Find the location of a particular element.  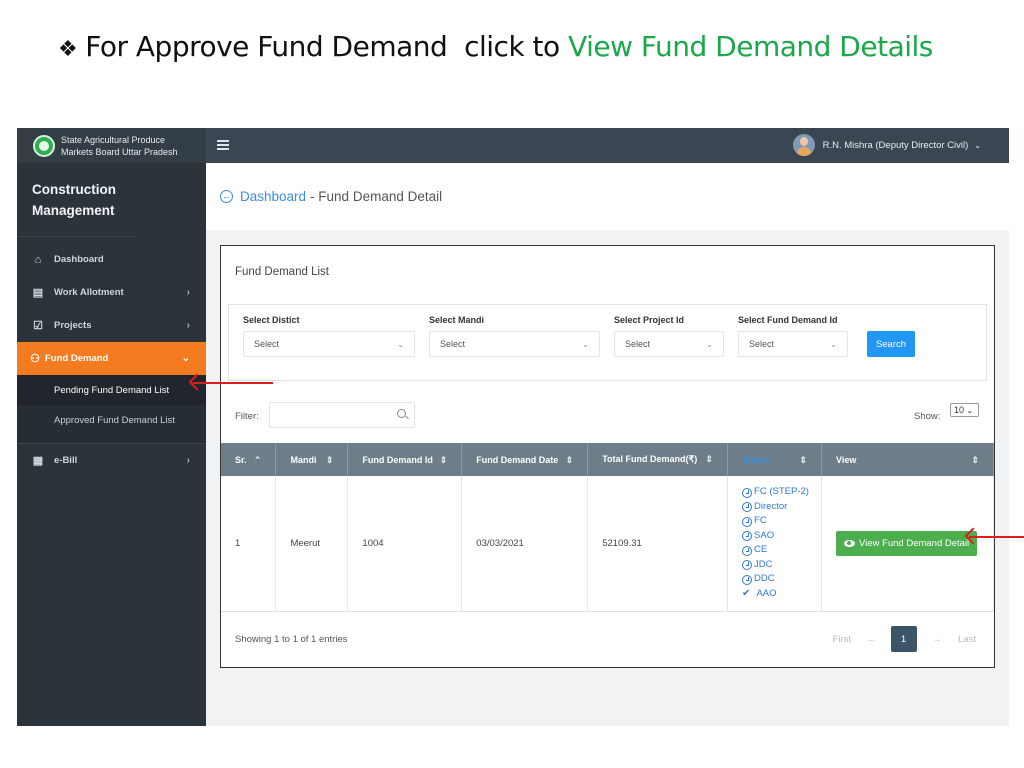

filter-input is located at coordinates (342, 415).